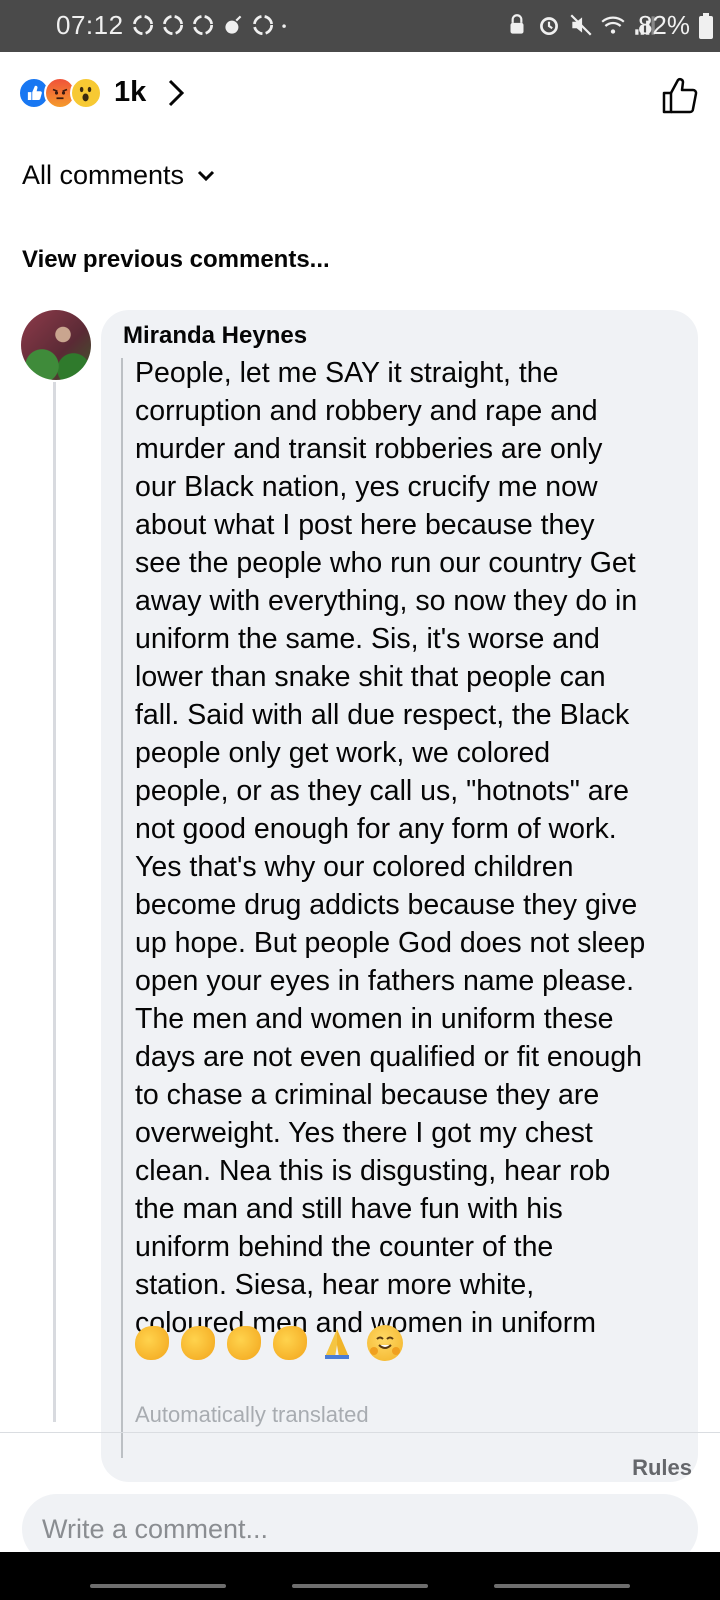 This screenshot has height=1600, width=720. I want to click on wifi-icon, so click(613, 25).